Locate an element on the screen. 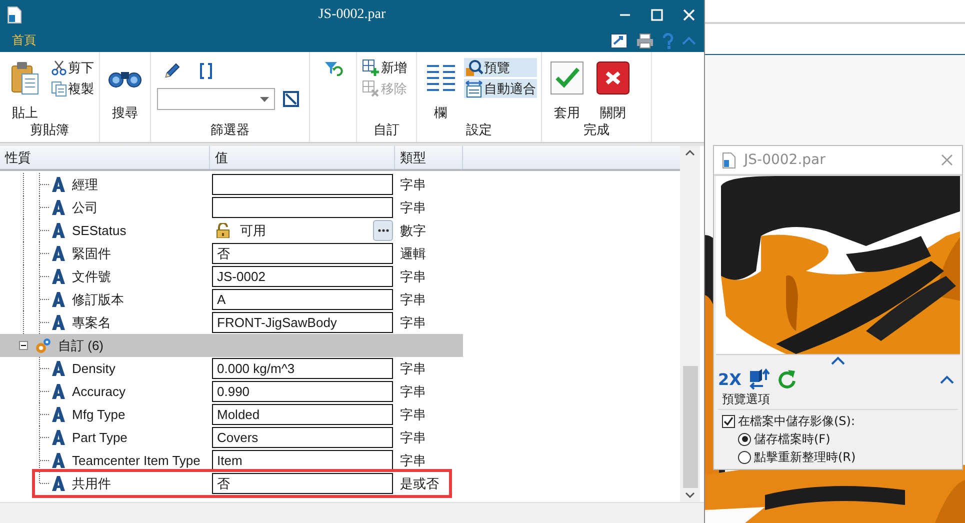  collapse-icon is located at coordinates (23, 345).